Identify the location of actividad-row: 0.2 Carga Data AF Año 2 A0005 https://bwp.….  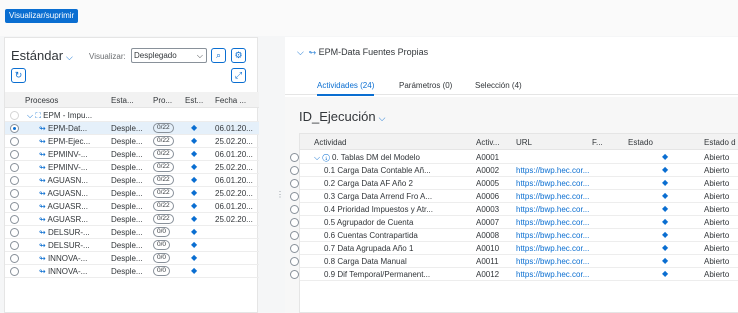
(514, 183).